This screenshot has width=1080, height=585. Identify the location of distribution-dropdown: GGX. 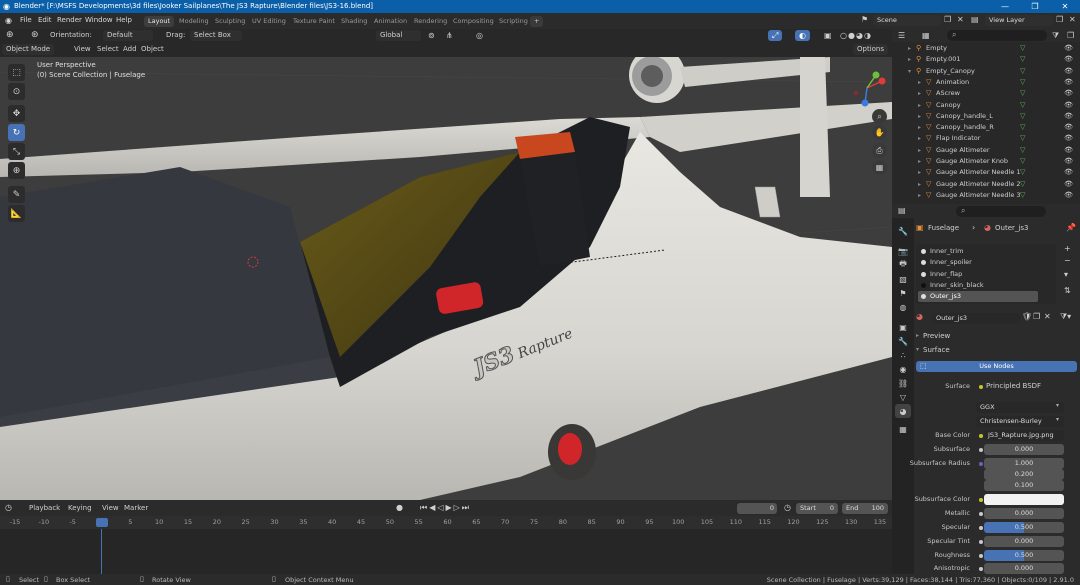
(1020, 407).